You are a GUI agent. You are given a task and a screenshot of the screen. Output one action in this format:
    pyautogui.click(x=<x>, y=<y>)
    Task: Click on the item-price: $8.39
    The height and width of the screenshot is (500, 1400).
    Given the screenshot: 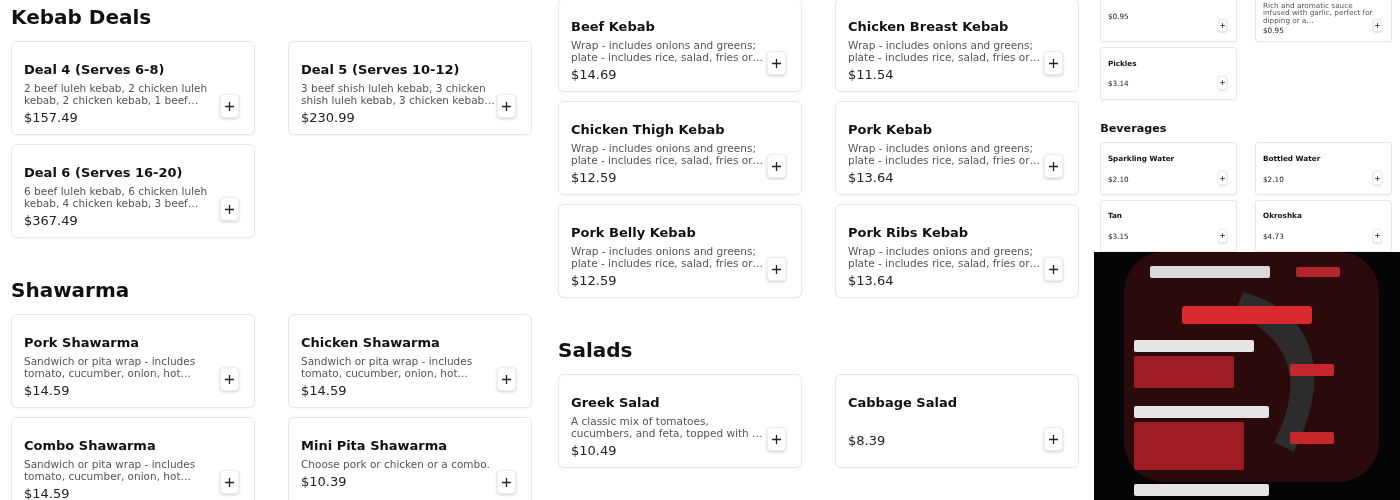 What is the action you would take?
    pyautogui.click(x=867, y=441)
    